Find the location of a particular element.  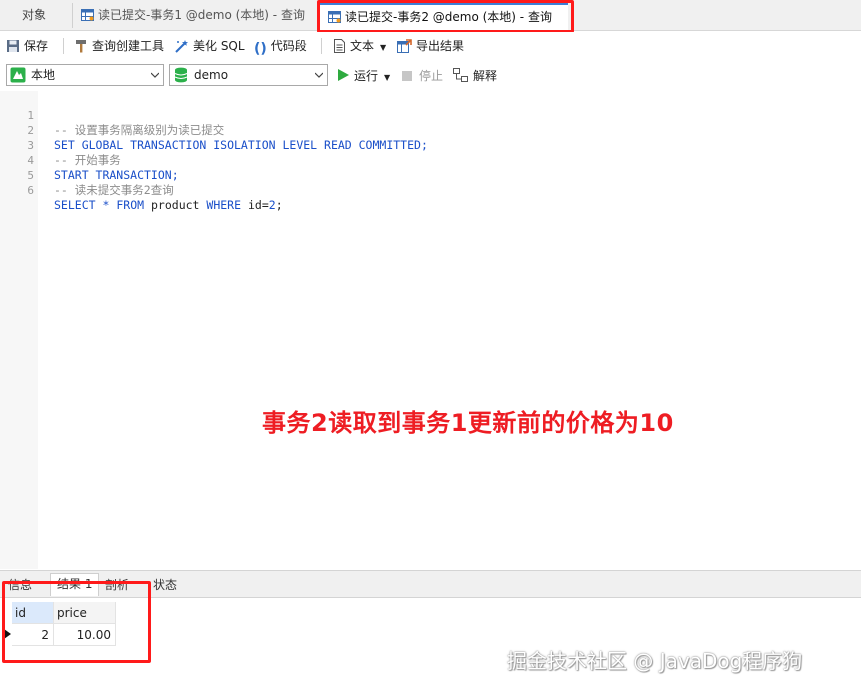

tab-status: 状态 is located at coordinates (165, 584).